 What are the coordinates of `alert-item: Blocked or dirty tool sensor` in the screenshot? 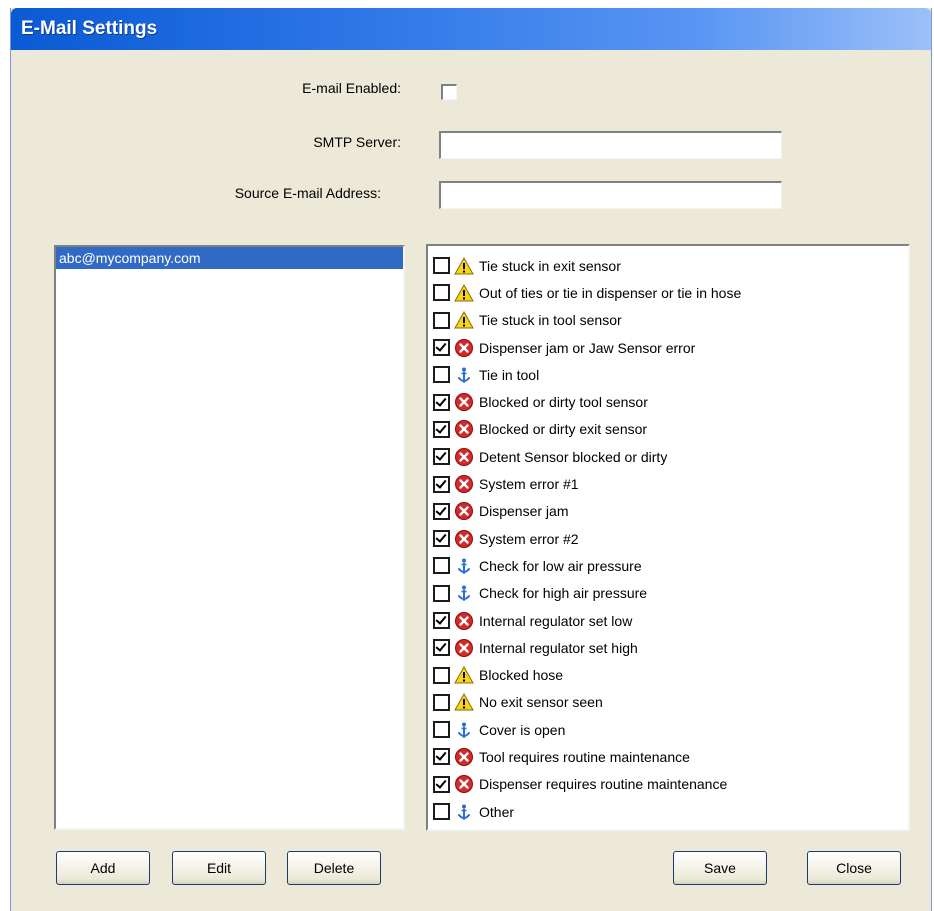 It's located at (670, 401).